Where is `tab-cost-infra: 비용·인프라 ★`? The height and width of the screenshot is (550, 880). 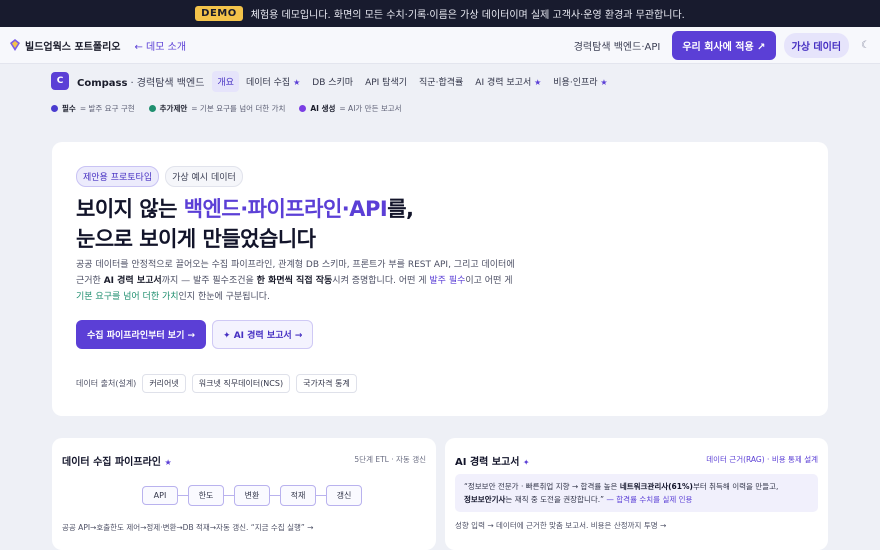
tab-cost-infra: 비용·인프라 ★ is located at coordinates (580, 81).